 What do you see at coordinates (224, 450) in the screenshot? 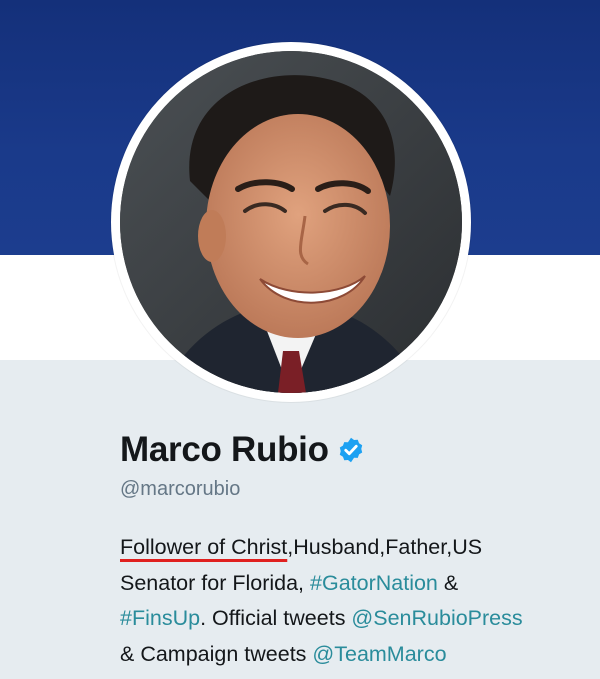
I see `profile-name: Marco Rubio` at bounding box center [224, 450].